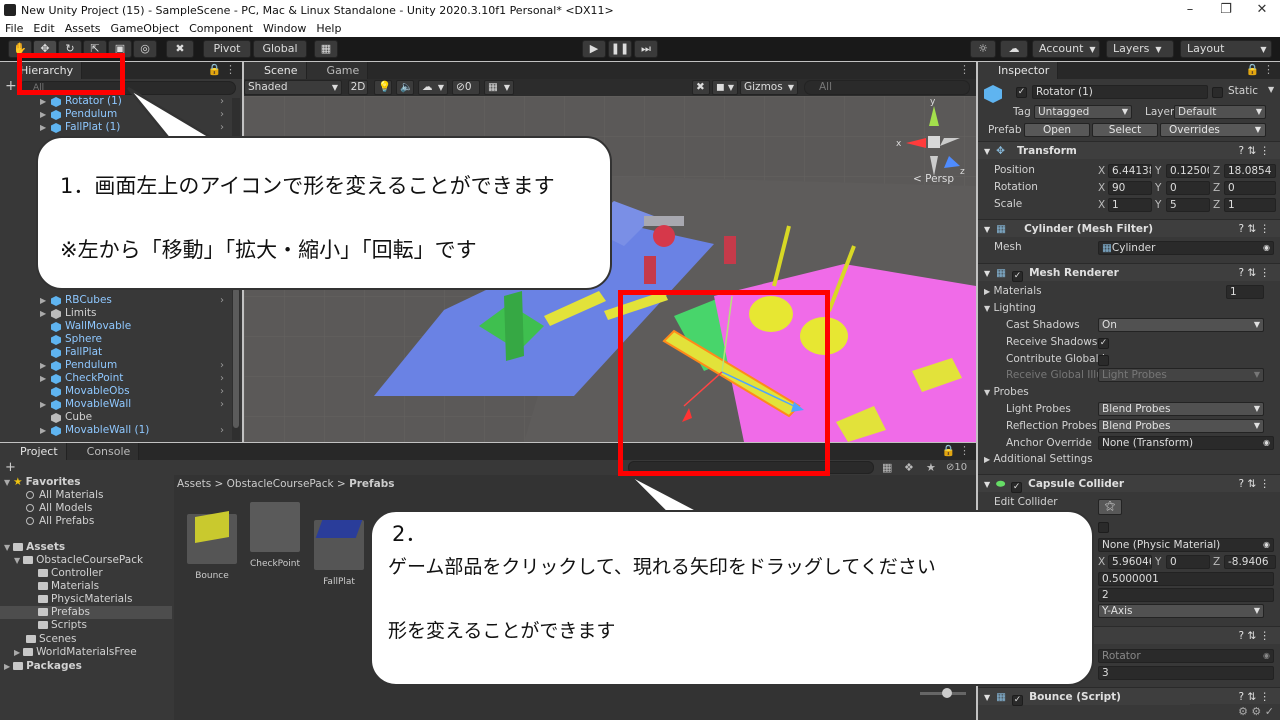  I want to click on callout1-line2: ※左から「移動」「拡大・縮小」「回転」です, so click(268, 250).